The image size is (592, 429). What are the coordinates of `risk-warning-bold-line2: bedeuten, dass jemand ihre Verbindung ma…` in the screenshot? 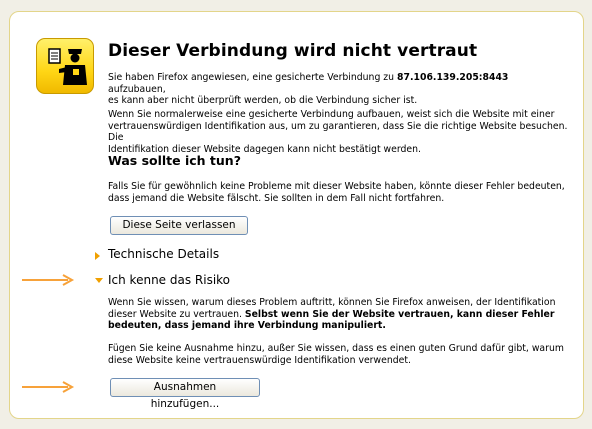 It's located at (247, 325).